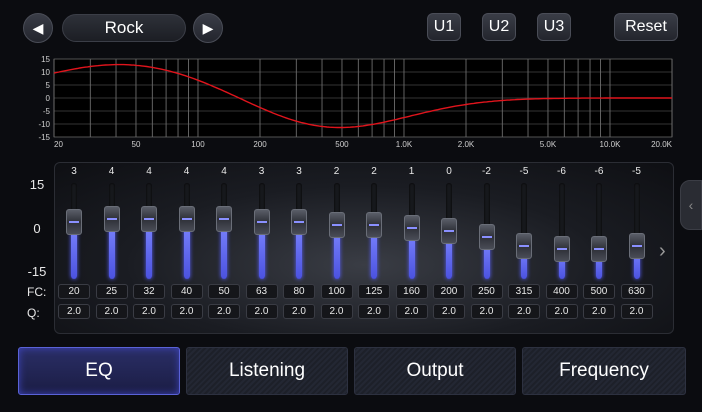  I want to click on band-fc-field: 200, so click(449, 291).